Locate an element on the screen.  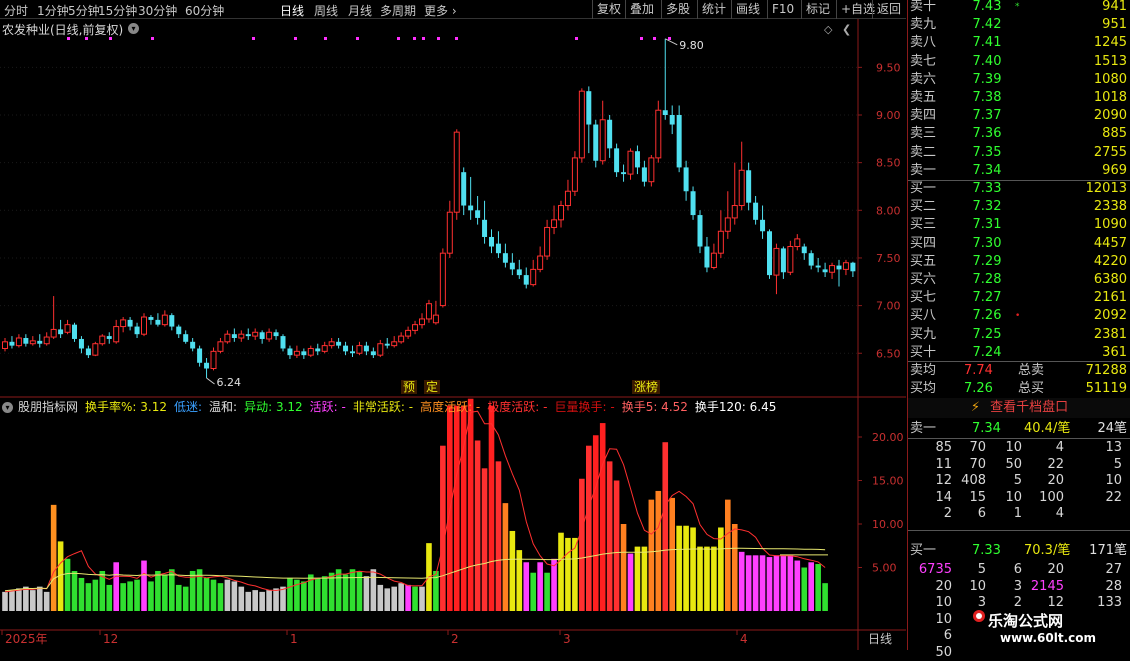
asks-row-8: 卖二 7.35 2755 is located at coordinates (1019, 153).